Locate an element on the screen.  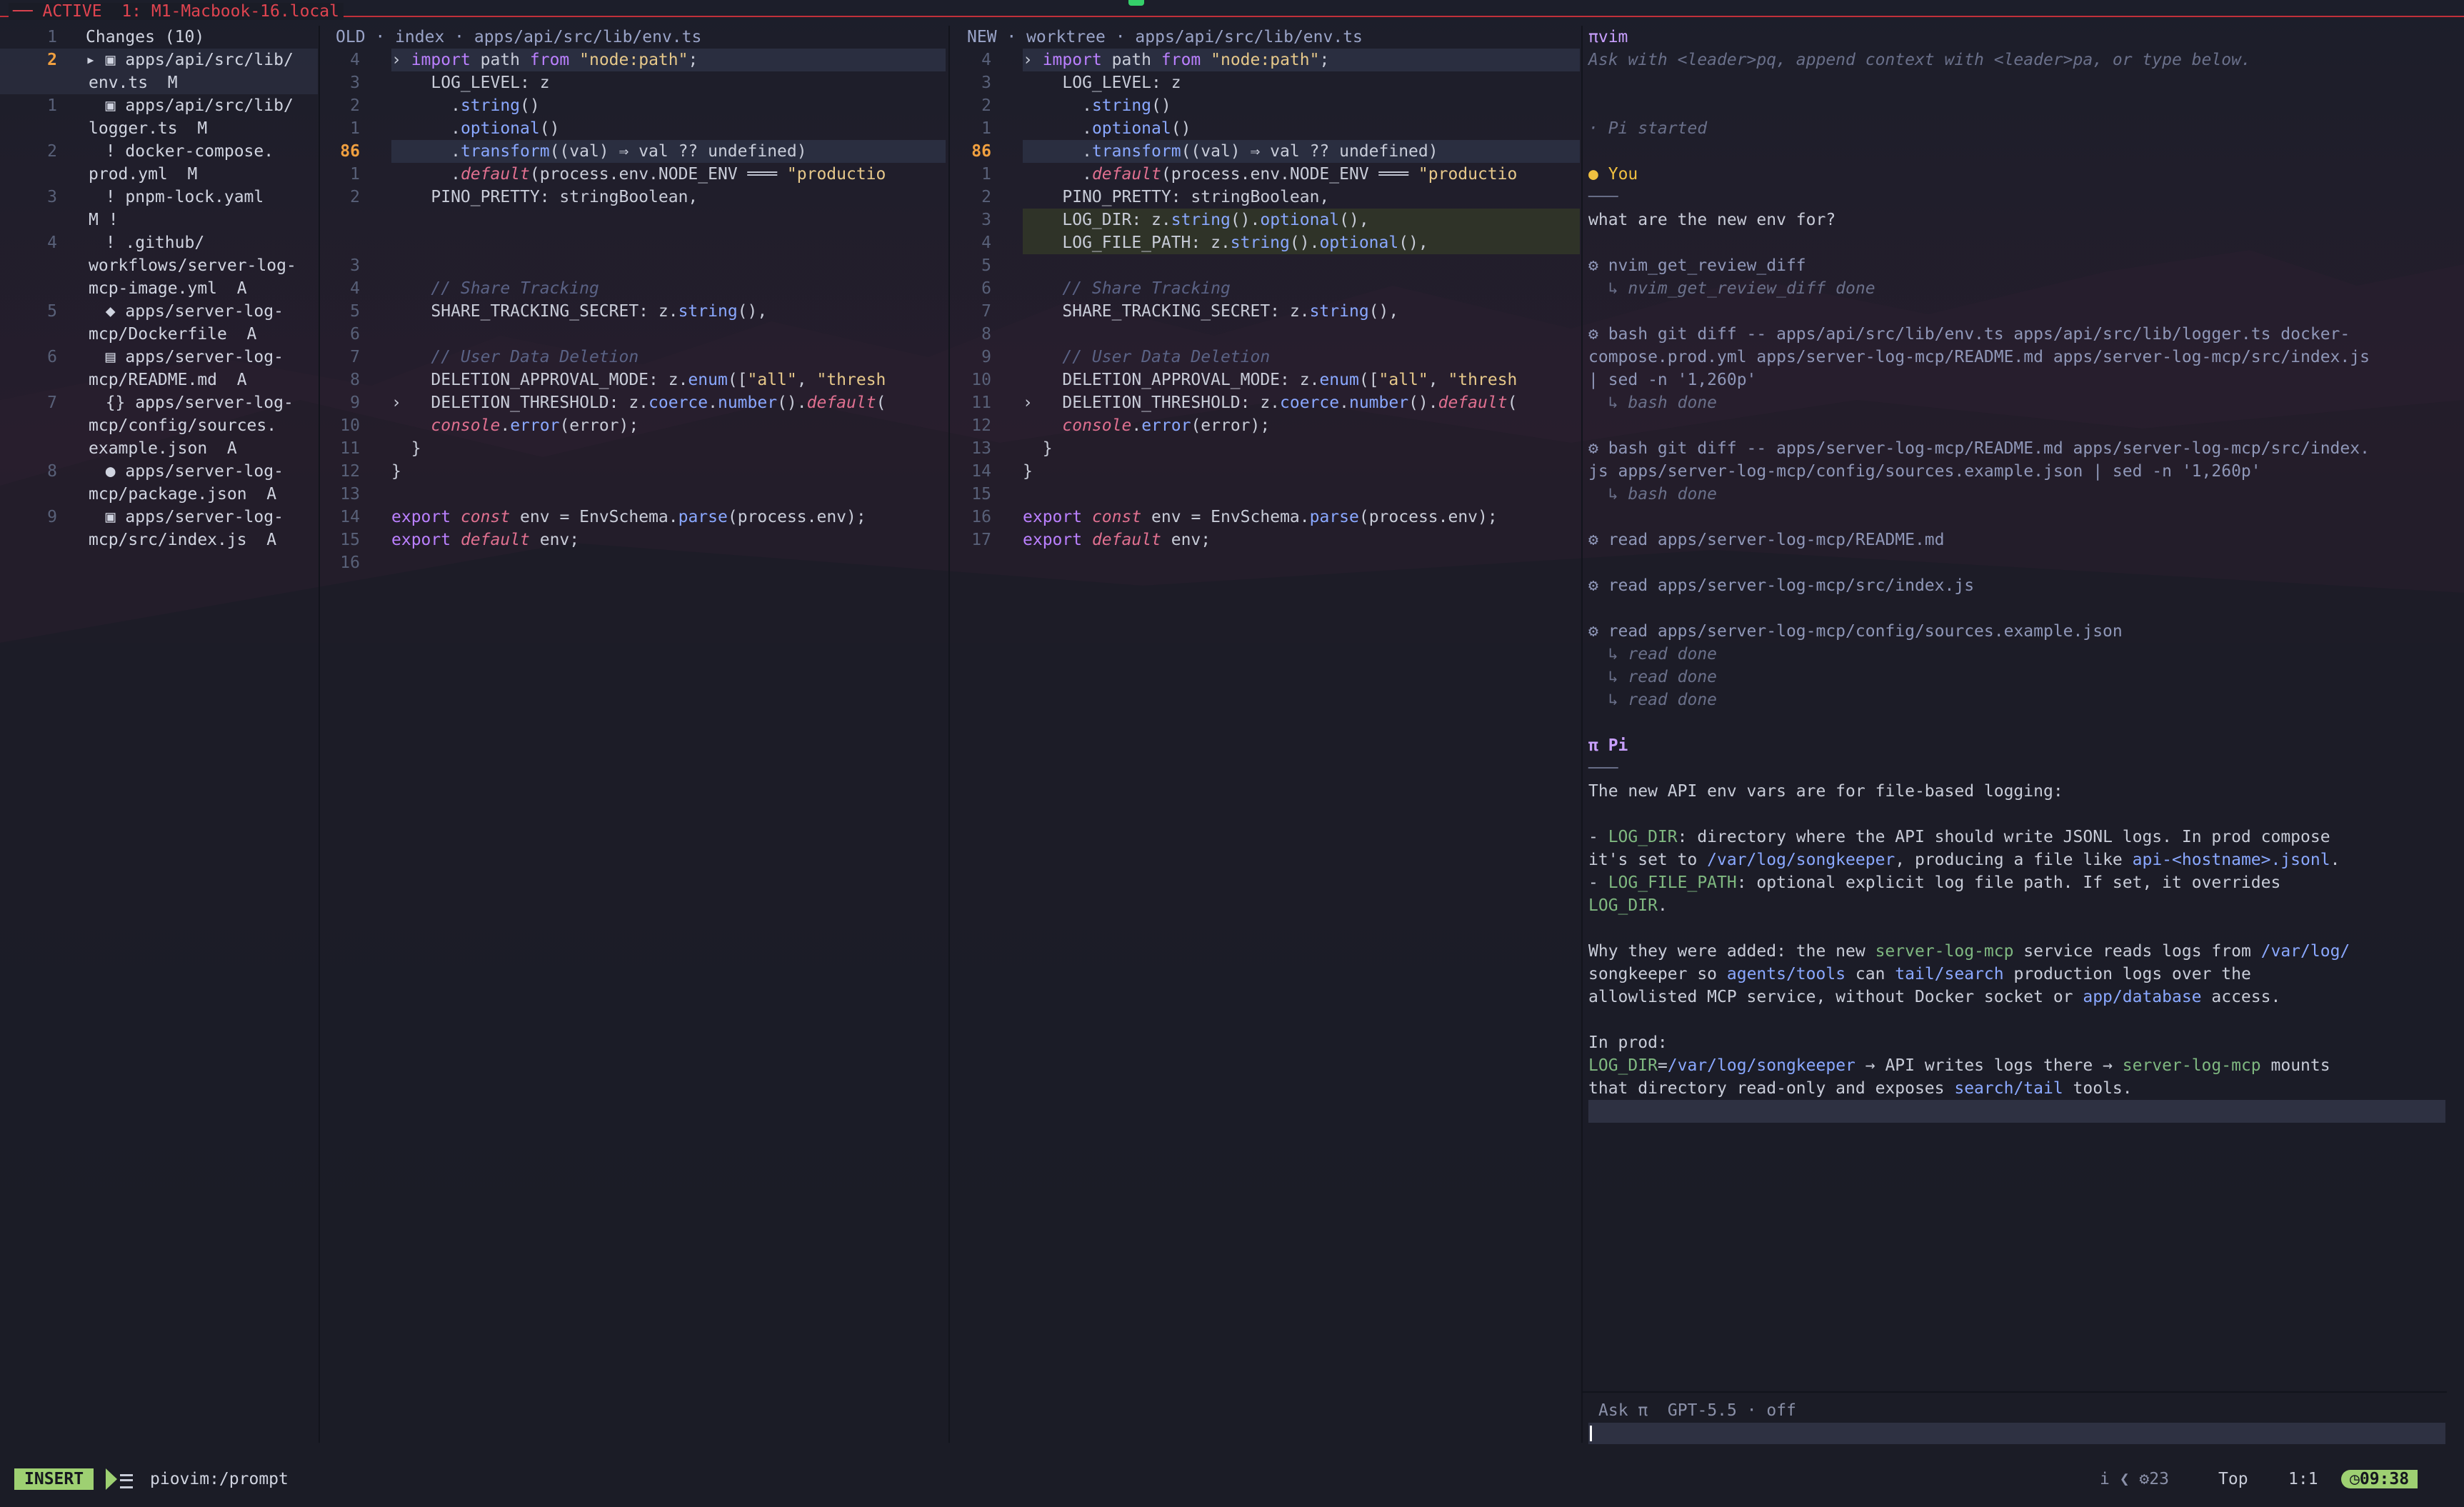
tree-item: 5 ◆ apps/server-log- is located at coordinates (159, 311).